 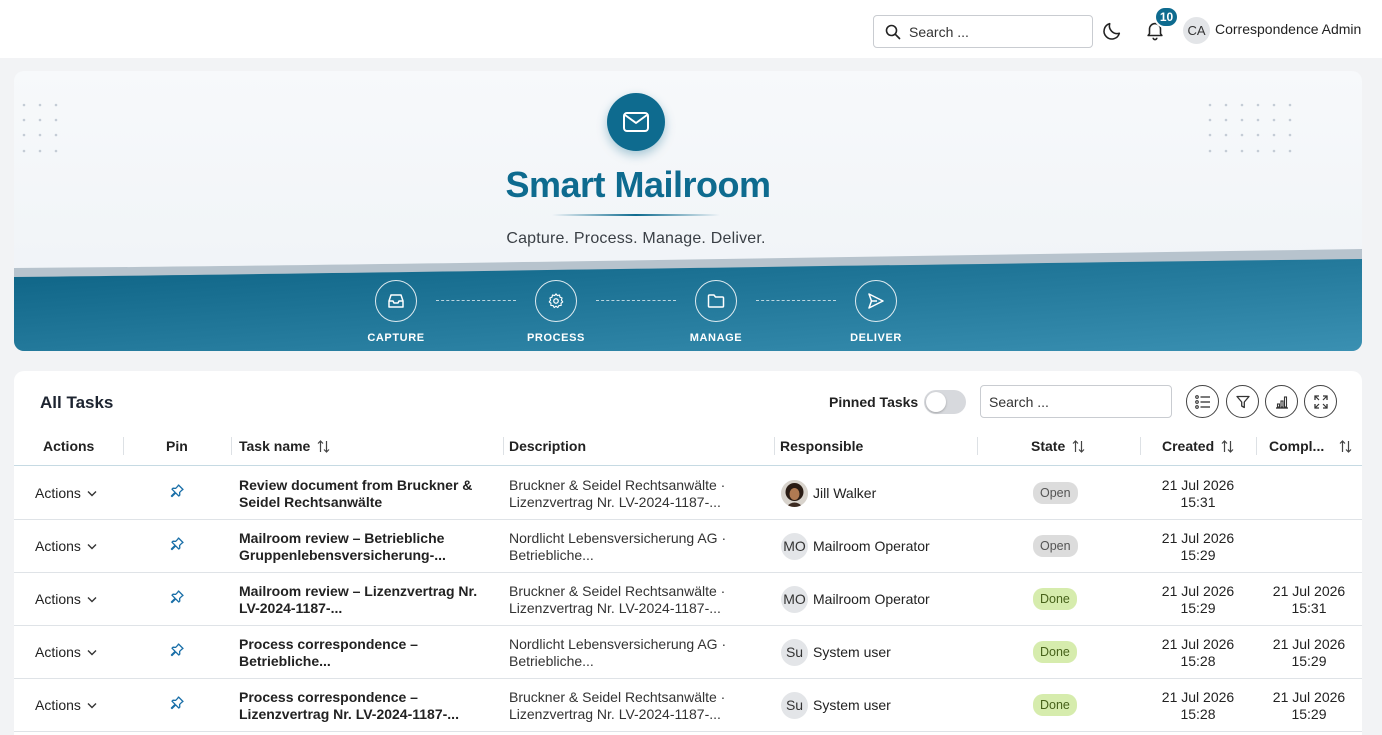 I want to click on user-name: Correspondence Admin, so click(x=1288, y=29).